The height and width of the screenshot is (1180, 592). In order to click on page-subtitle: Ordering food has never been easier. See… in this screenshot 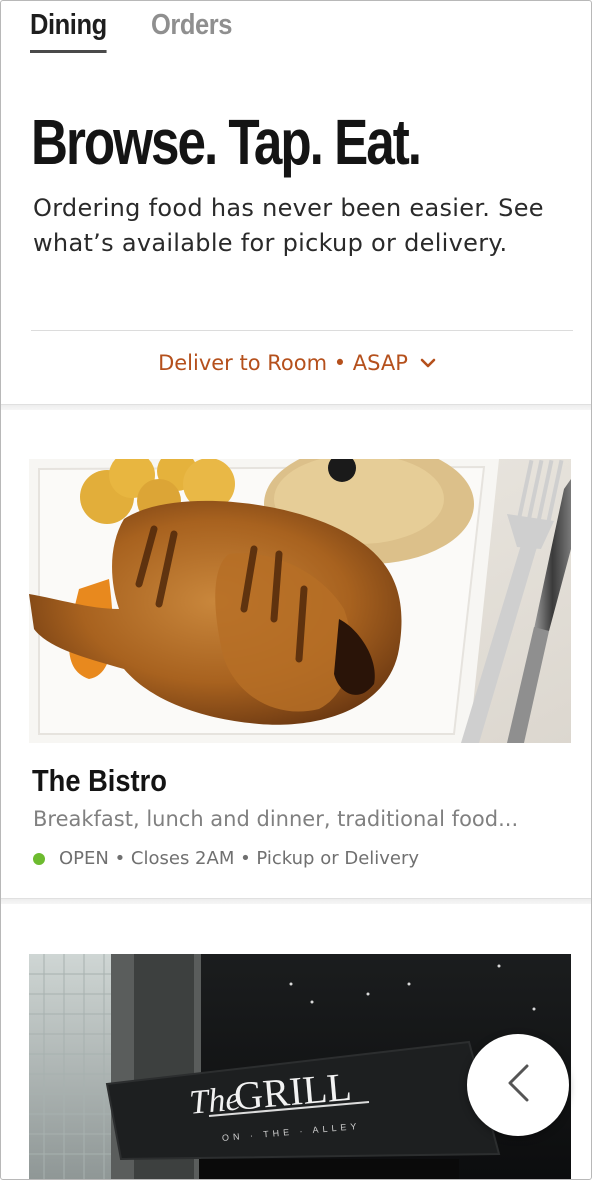, I will do `click(288, 225)`.